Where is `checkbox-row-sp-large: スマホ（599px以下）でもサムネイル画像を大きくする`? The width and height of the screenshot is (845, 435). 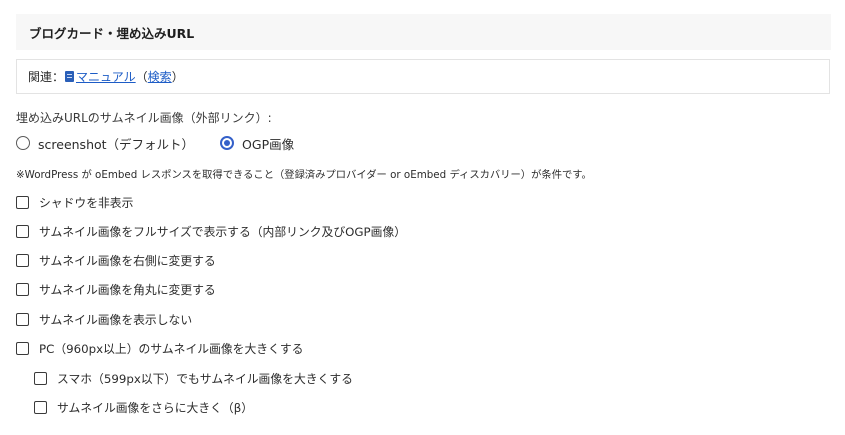 checkbox-row-sp-large: スマホ（599px以下）でもサムネイル画像を大きくする is located at coordinates (193, 378).